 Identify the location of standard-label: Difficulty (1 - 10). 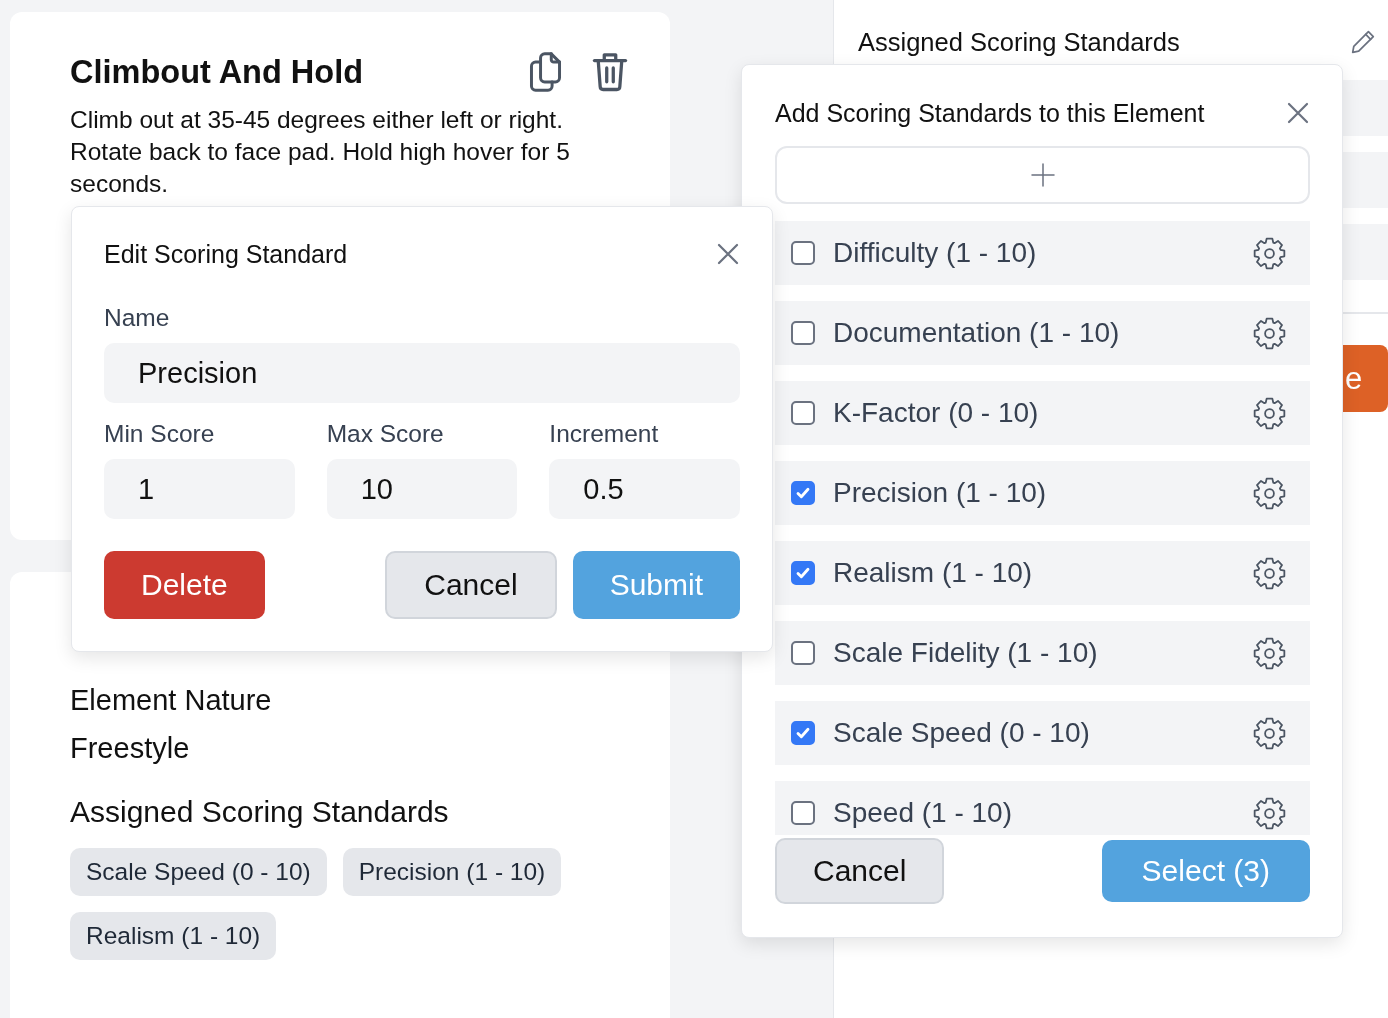
(935, 253).